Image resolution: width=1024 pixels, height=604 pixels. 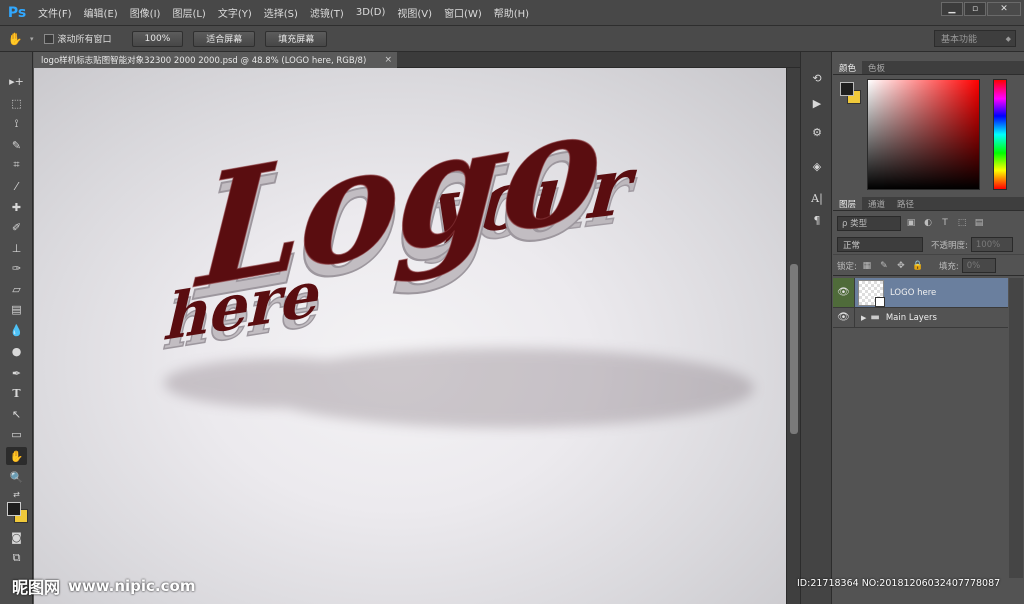 I want to click on workspace-select: 基本功能 ◆, so click(x=975, y=38).